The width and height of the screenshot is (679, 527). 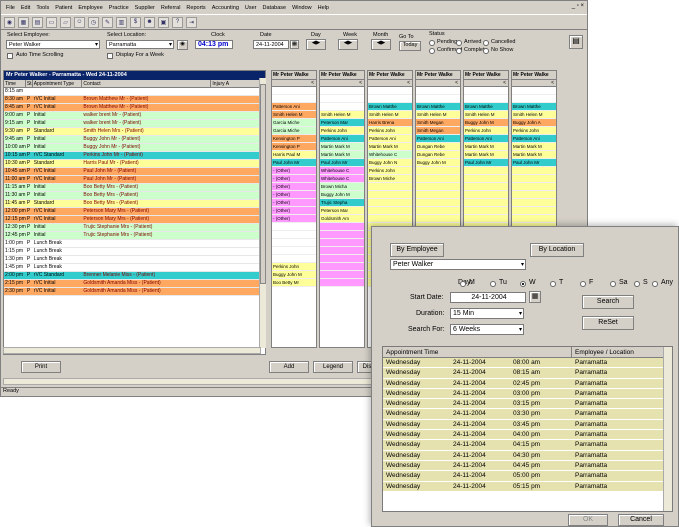 I want to click on day-radio-w, so click(x=523, y=284).